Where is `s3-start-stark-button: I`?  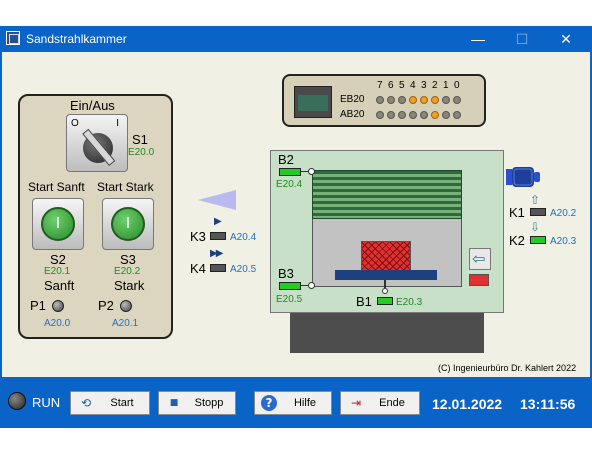 s3-start-stark-button: I is located at coordinates (128, 224).